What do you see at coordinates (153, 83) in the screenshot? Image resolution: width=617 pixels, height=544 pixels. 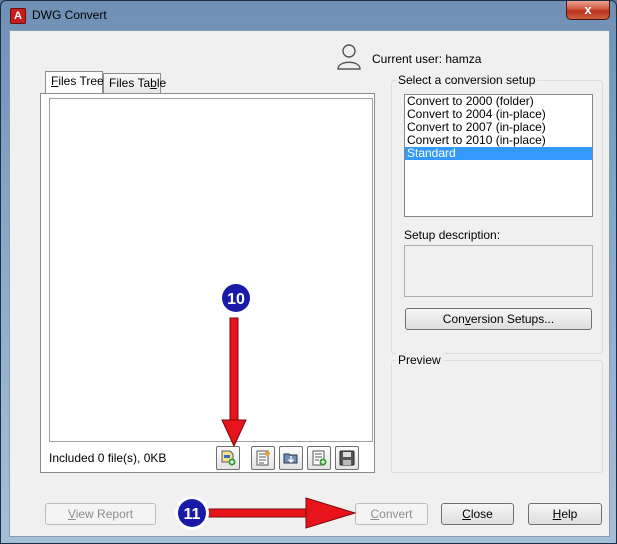 I see `tab-files-table-mnemonic: b` at bounding box center [153, 83].